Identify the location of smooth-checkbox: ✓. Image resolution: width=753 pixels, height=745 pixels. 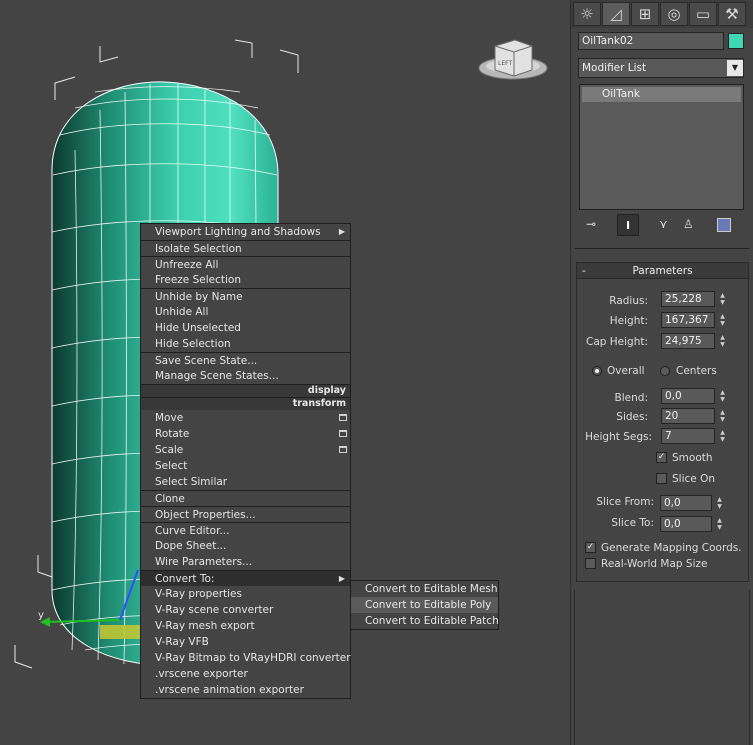
(661, 457).